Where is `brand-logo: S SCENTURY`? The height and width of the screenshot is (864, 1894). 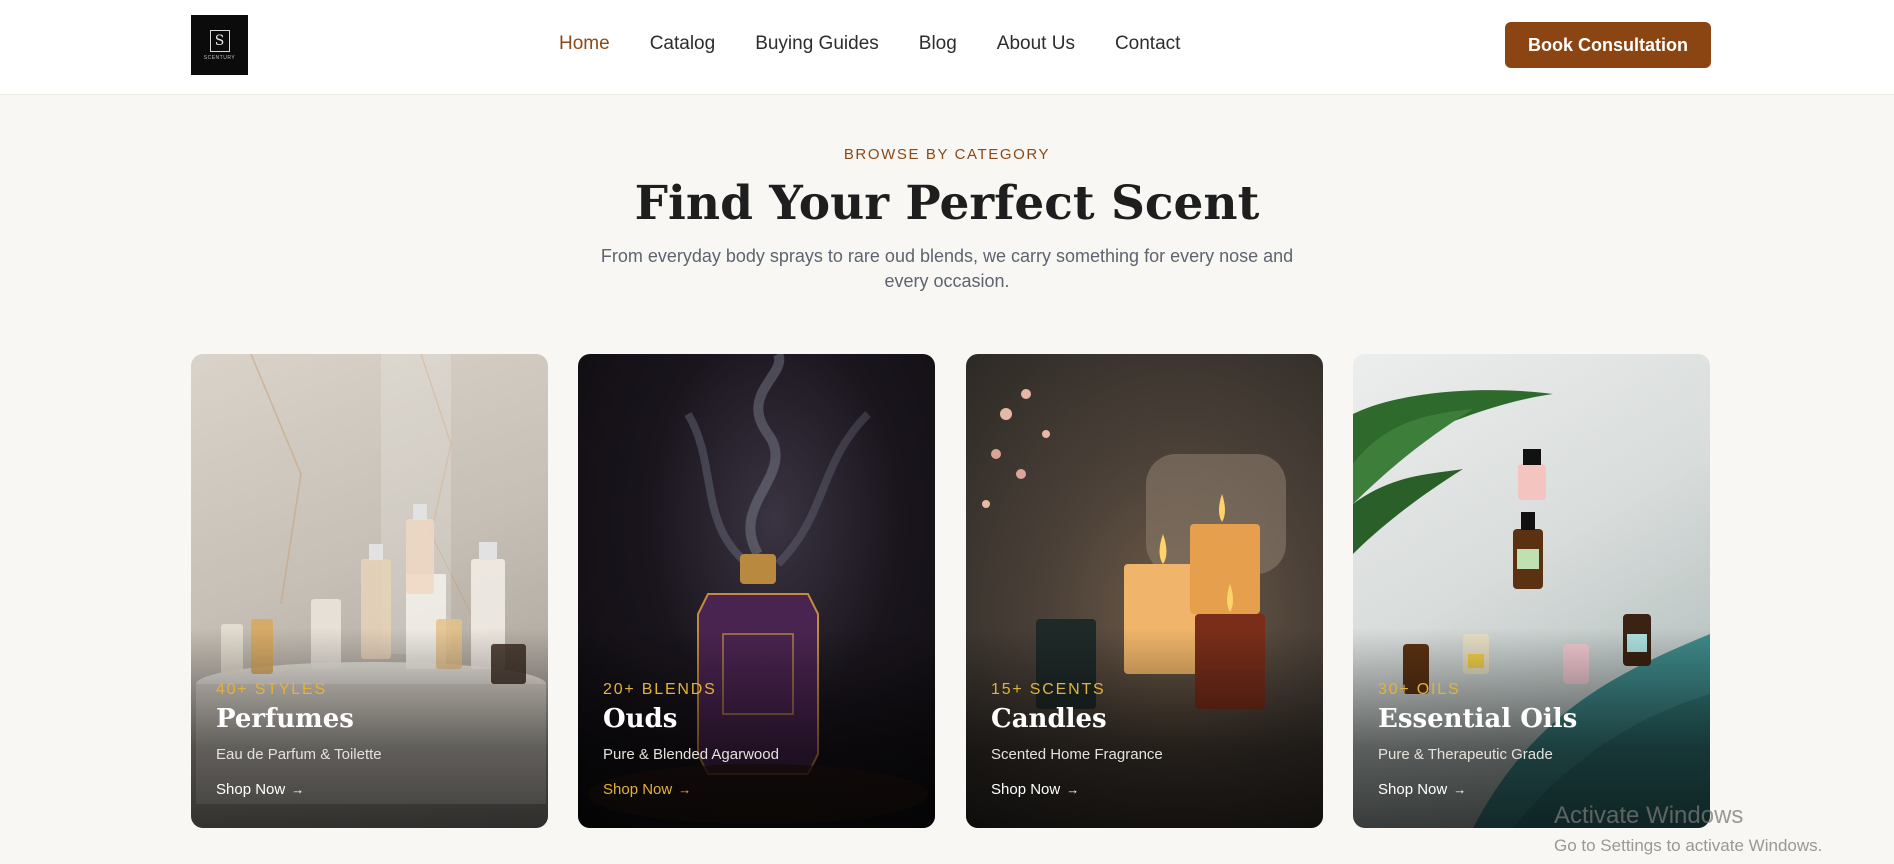
brand-logo: S SCENTURY is located at coordinates (219, 45).